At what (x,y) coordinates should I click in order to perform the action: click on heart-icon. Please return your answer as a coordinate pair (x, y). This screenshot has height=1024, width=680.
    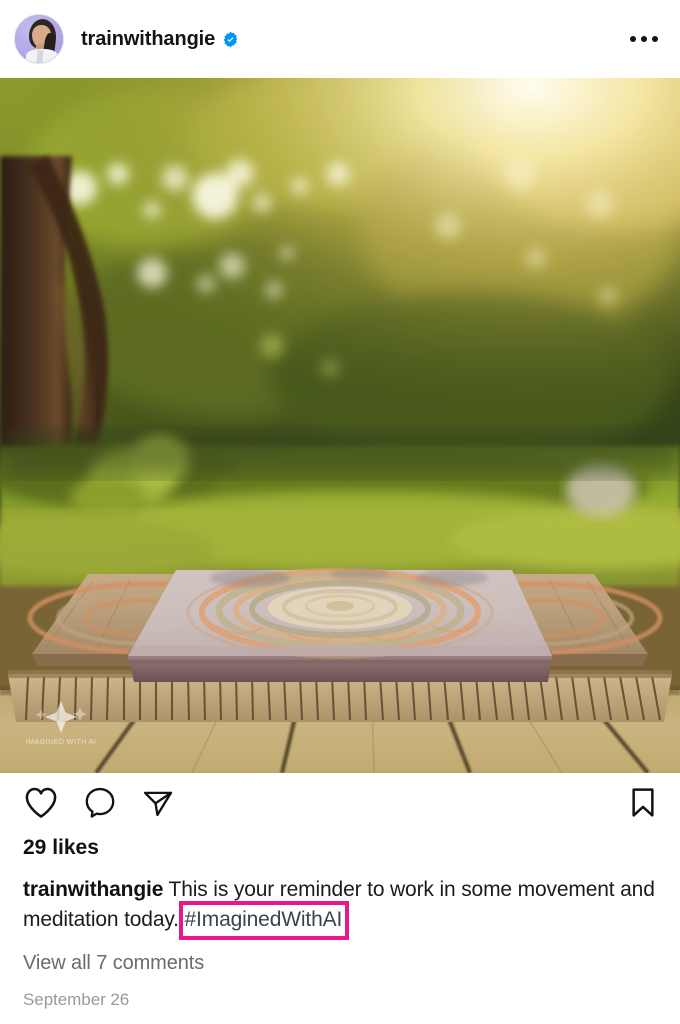
    Looking at the image, I should click on (41, 802).